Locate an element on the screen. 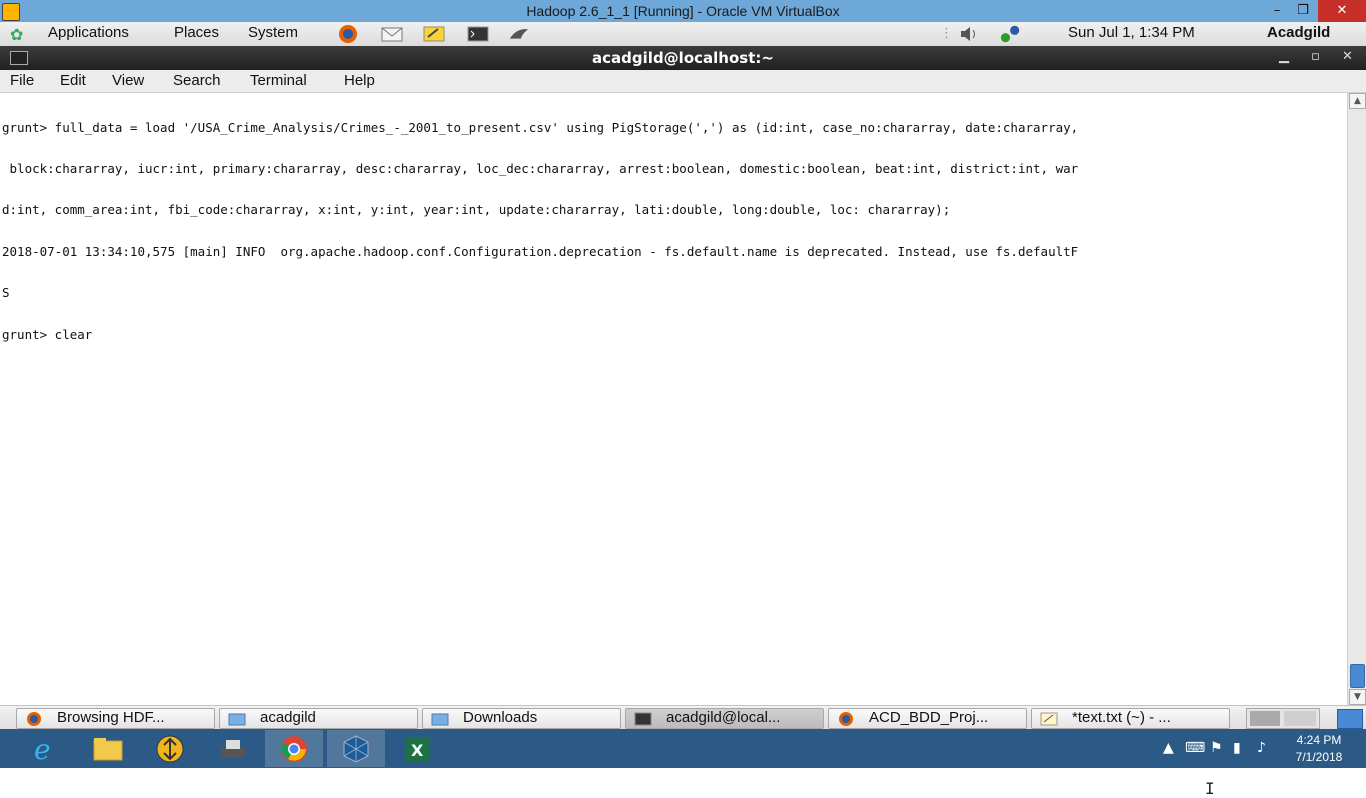 This screenshot has width=1366, height=798. terminal-window-title: acadgild@localhost:~ is located at coordinates (683, 58).